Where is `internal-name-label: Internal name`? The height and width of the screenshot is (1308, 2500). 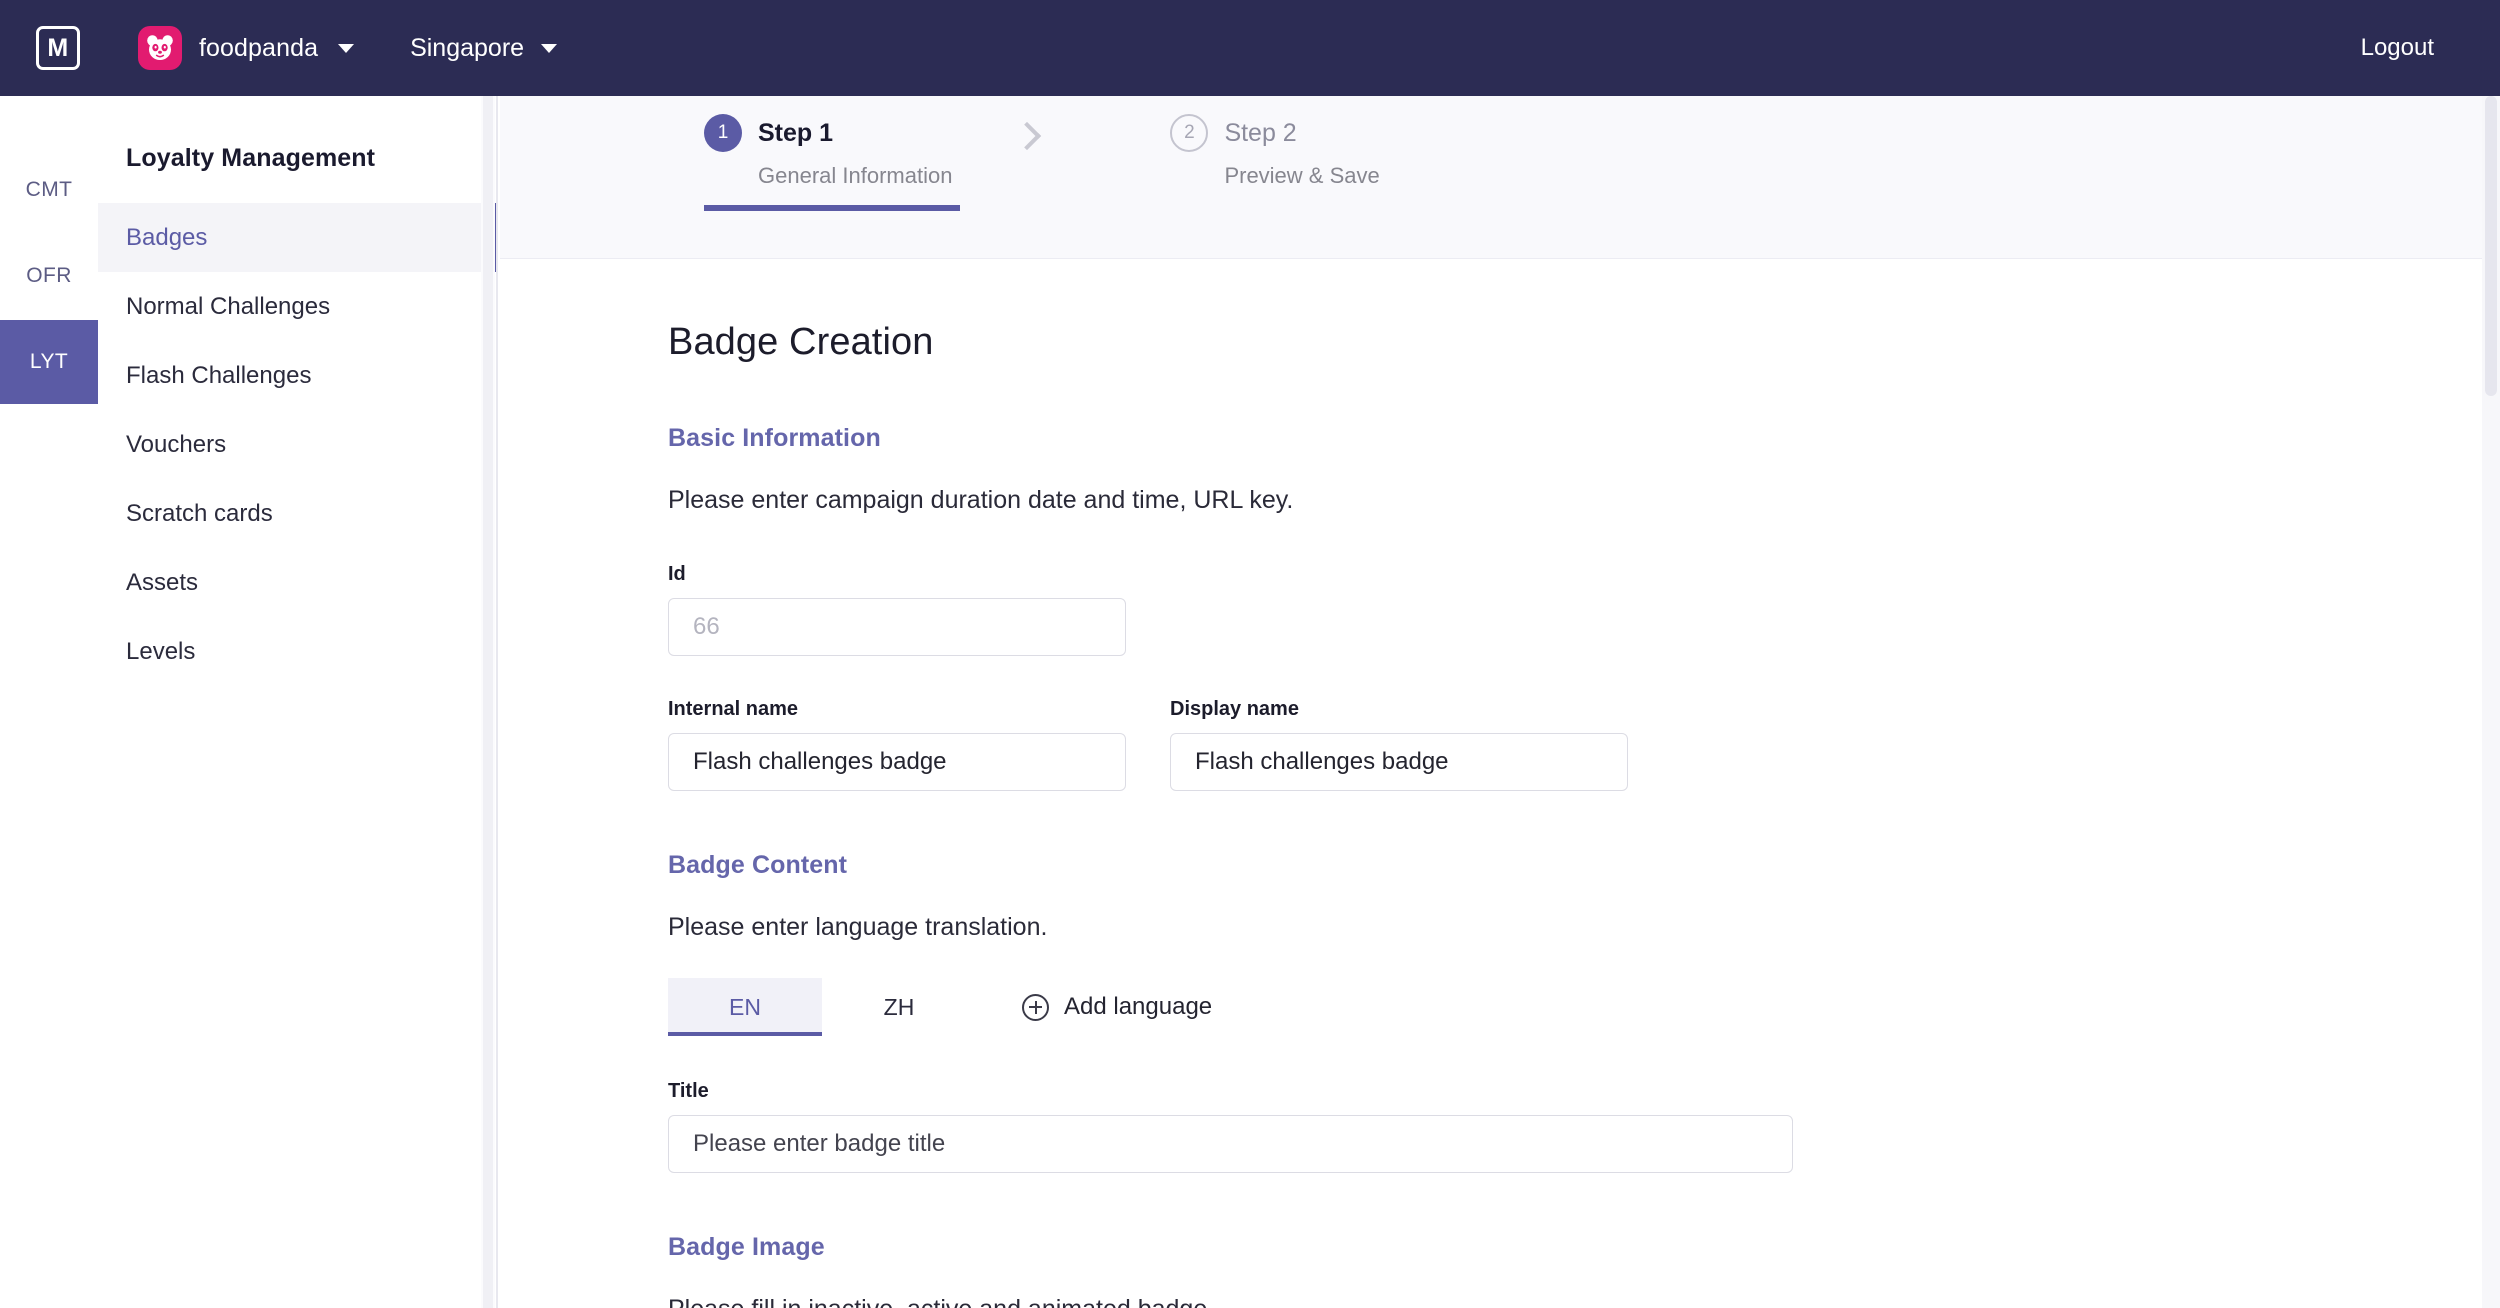 internal-name-label: Internal name is located at coordinates (733, 709).